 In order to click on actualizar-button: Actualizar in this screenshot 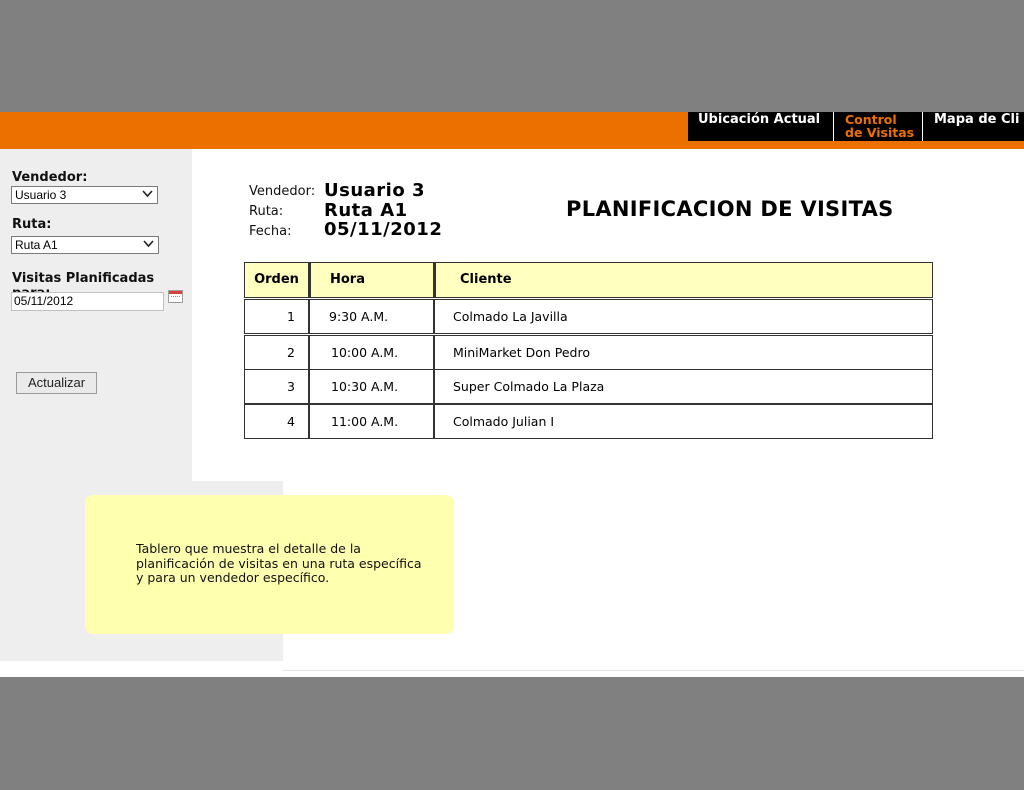, I will do `click(56, 383)`.